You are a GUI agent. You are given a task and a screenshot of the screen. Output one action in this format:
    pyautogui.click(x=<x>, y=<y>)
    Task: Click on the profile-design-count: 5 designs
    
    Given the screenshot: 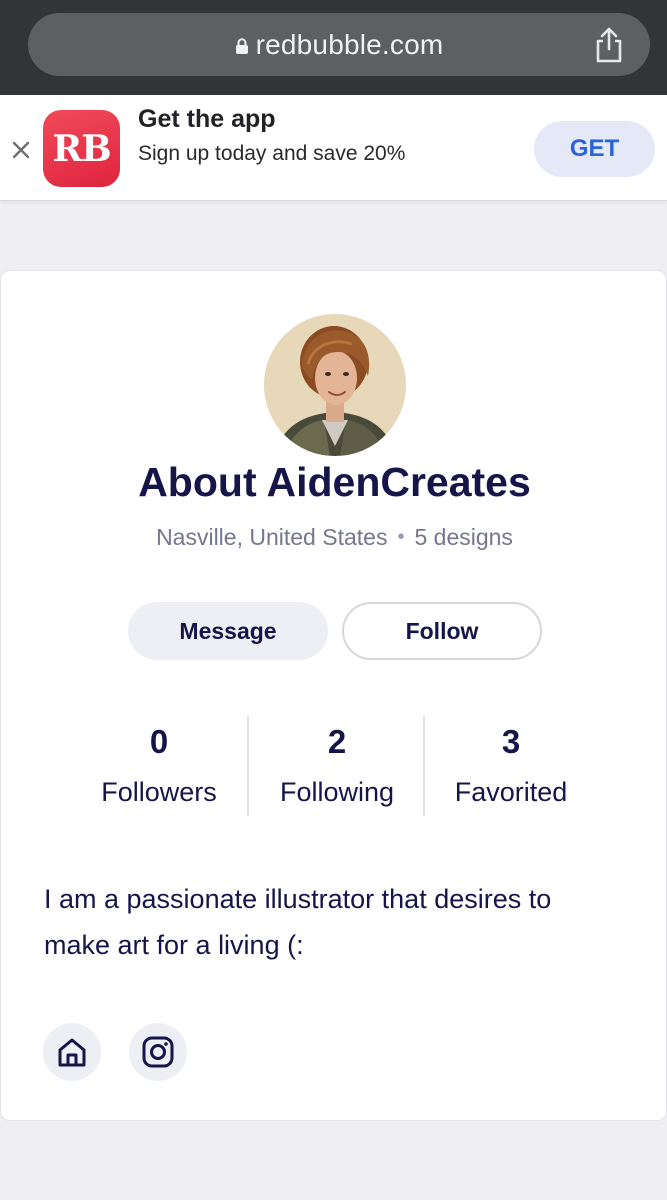 What is the action you would take?
    pyautogui.click(x=463, y=537)
    